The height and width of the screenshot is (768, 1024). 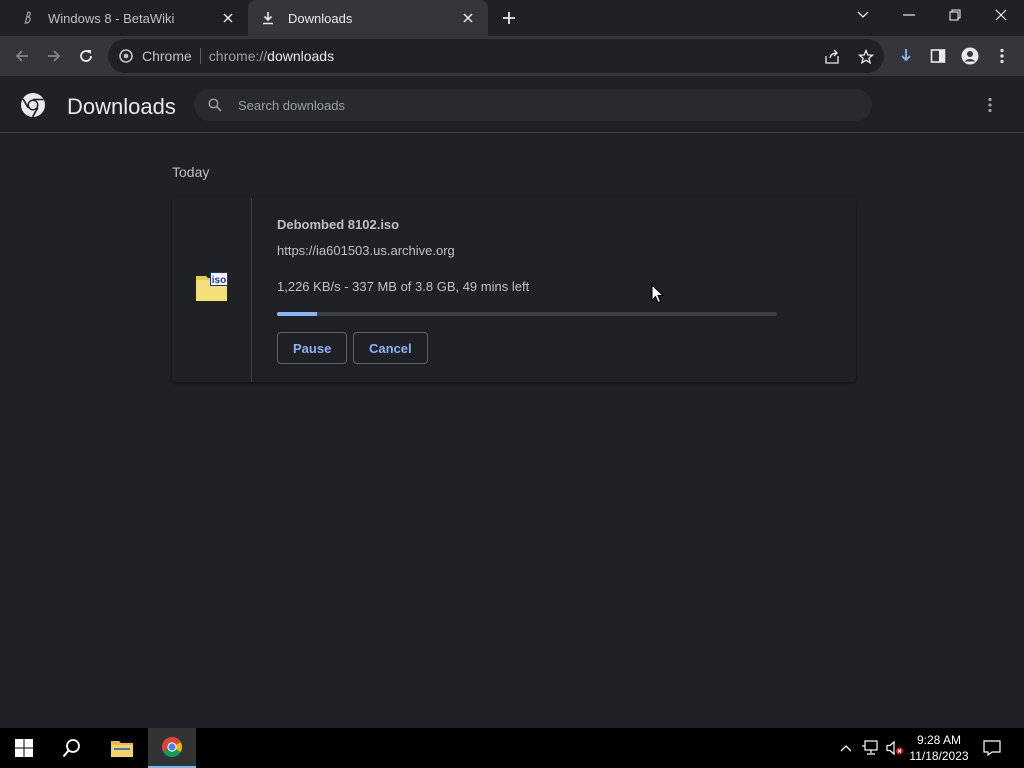 I want to click on plus-icon, so click(x=509, y=18).